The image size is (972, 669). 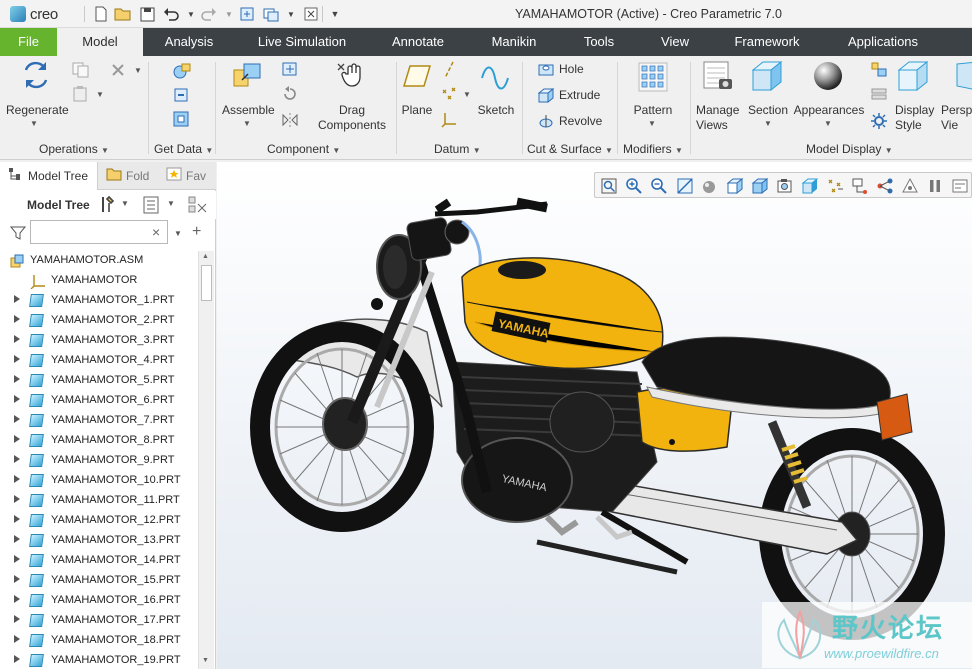 What do you see at coordinates (571, 69) in the screenshot?
I see `hole-button: Hole` at bounding box center [571, 69].